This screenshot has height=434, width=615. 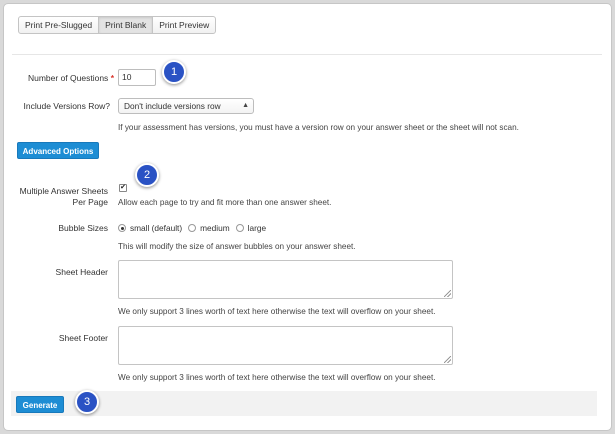 I want to click on include-versions-selected: Don't include versions row, so click(x=172, y=106).